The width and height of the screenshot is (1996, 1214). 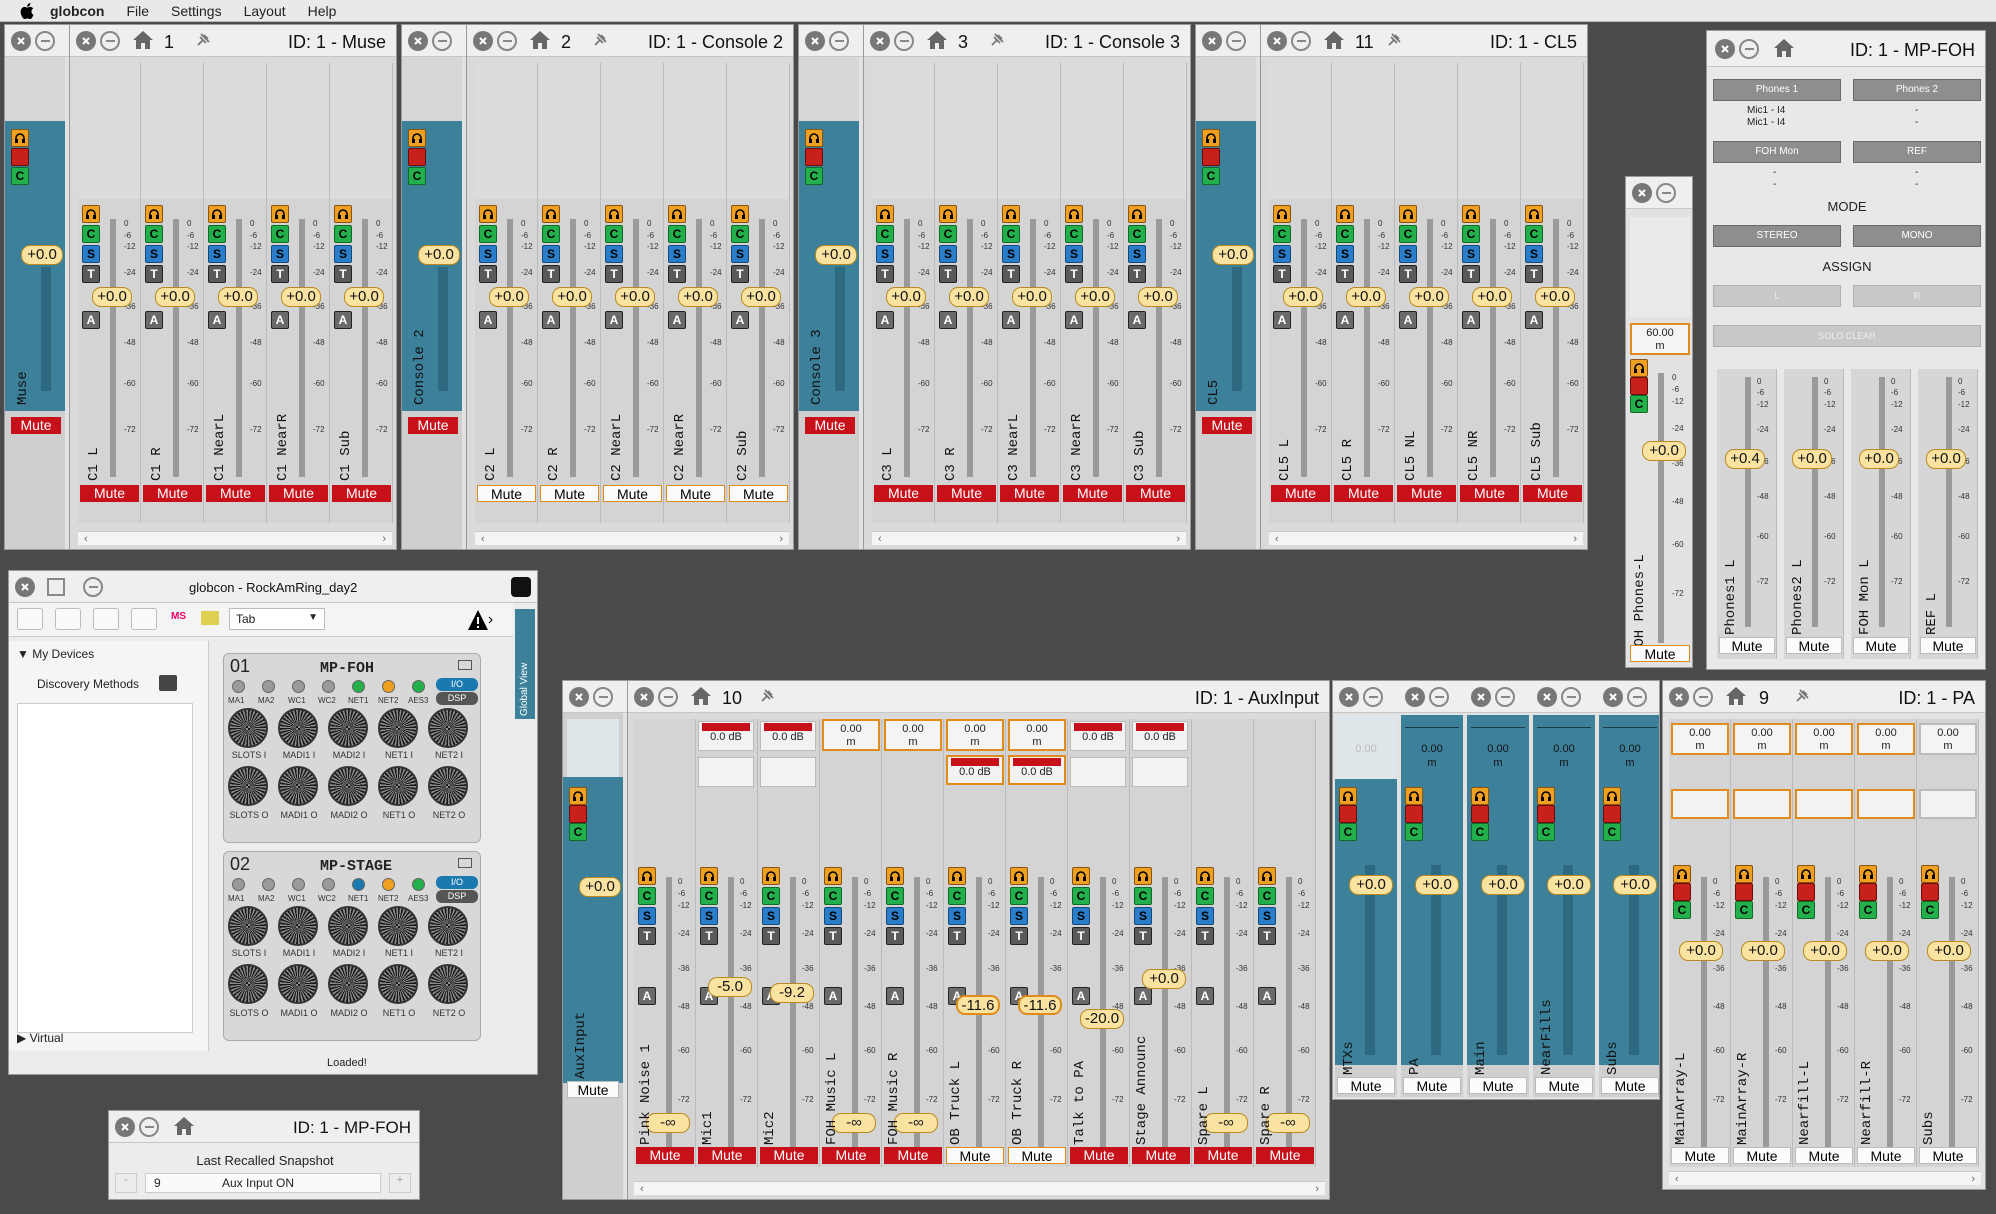 What do you see at coordinates (1178, 539) in the screenshot?
I see `scroll-right-icon: ›` at bounding box center [1178, 539].